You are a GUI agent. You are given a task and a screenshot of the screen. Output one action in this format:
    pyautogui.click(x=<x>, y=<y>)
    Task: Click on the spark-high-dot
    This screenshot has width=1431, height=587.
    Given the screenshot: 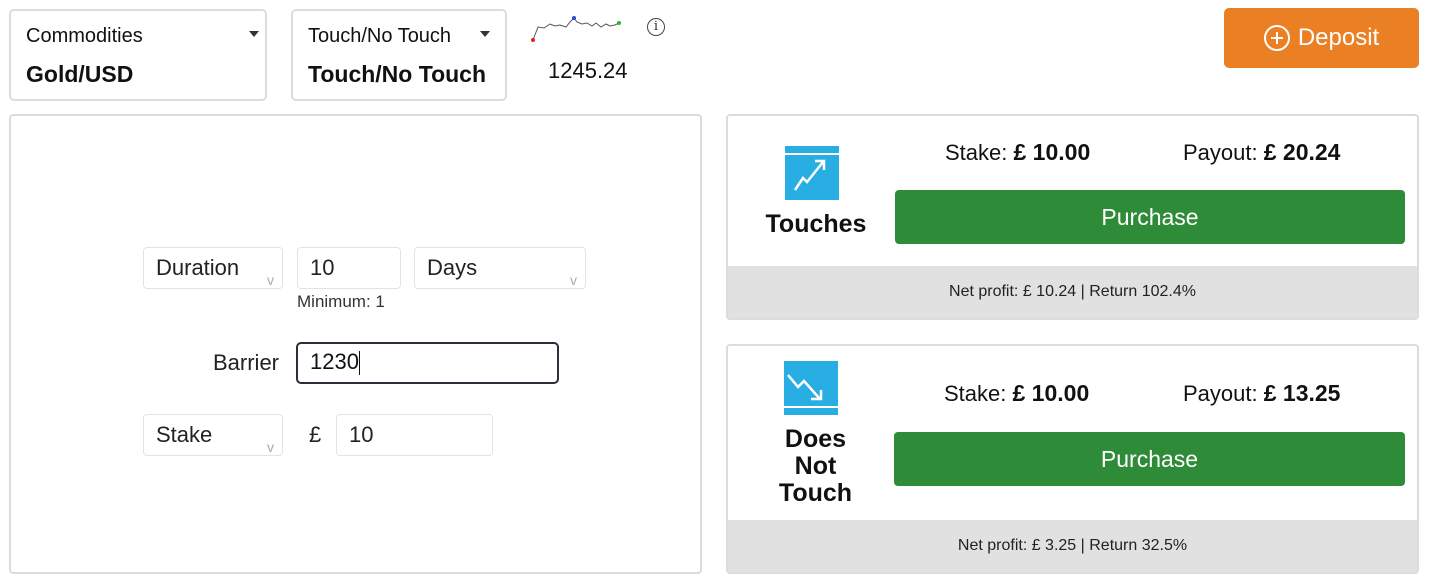 What is the action you would take?
    pyautogui.click(x=574, y=18)
    